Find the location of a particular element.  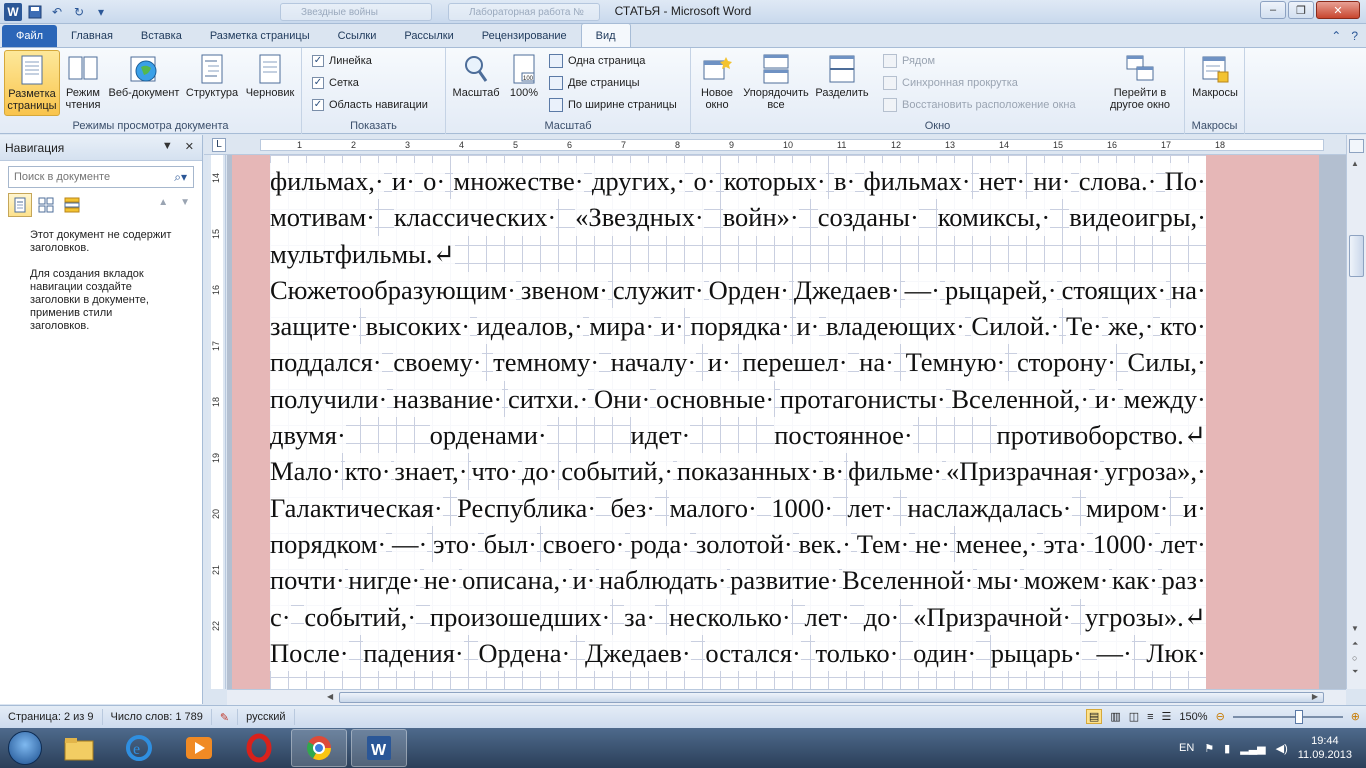

word: знает,· is located at coordinates (431, 471).